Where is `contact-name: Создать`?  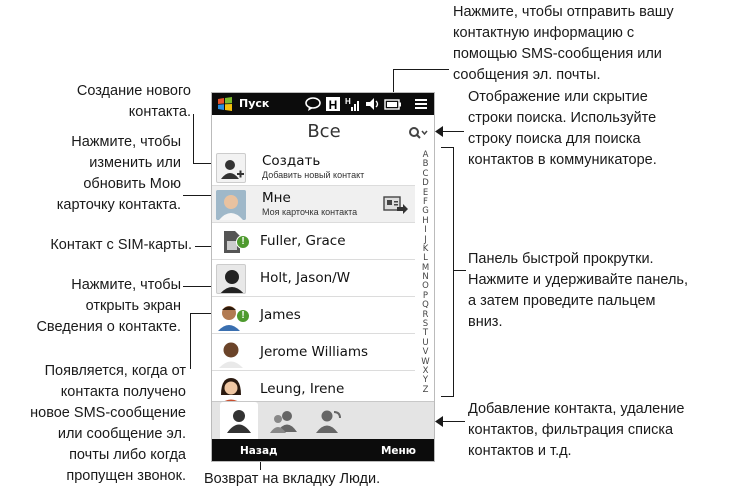
contact-name: Создать is located at coordinates (291, 161).